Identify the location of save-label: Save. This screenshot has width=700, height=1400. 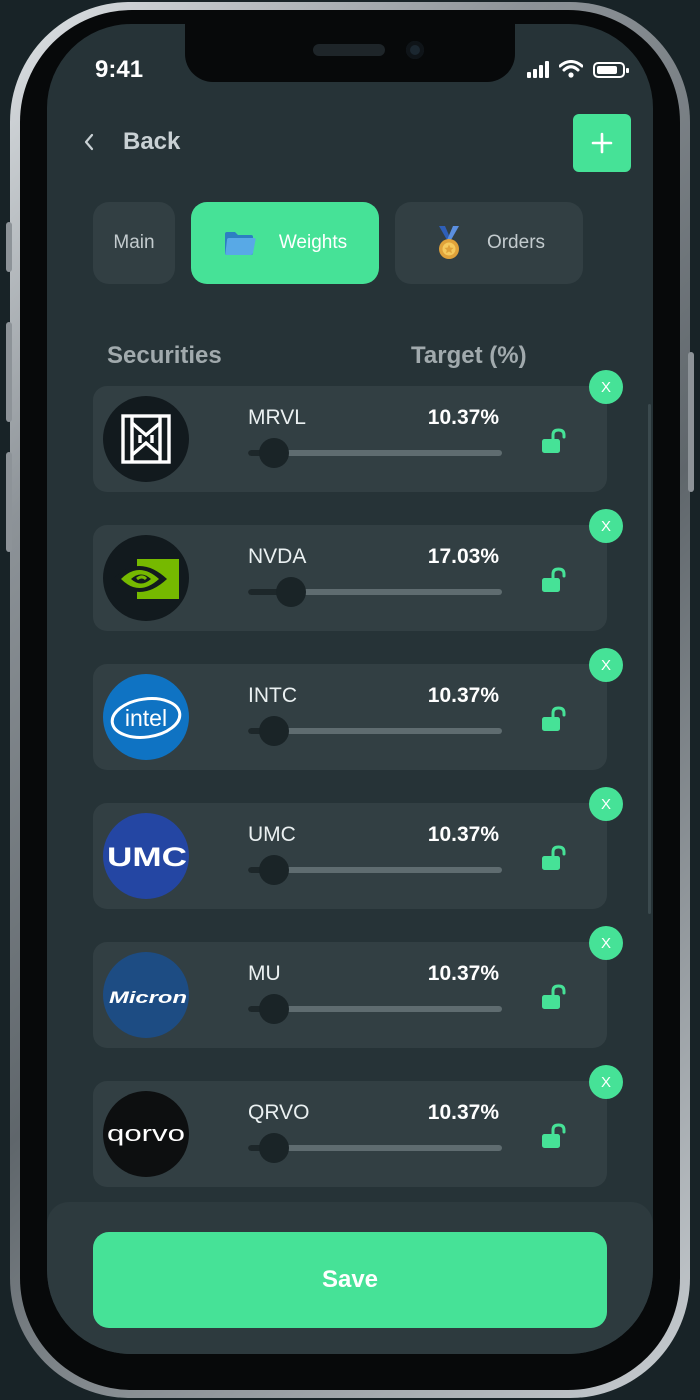
(350, 1279).